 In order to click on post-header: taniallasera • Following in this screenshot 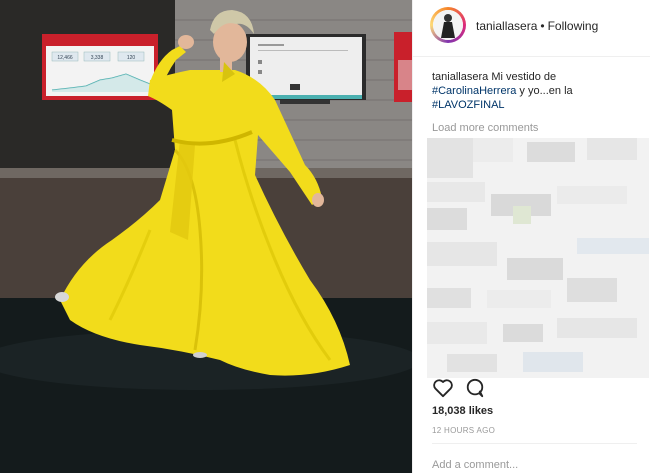, I will do `click(531, 28)`.